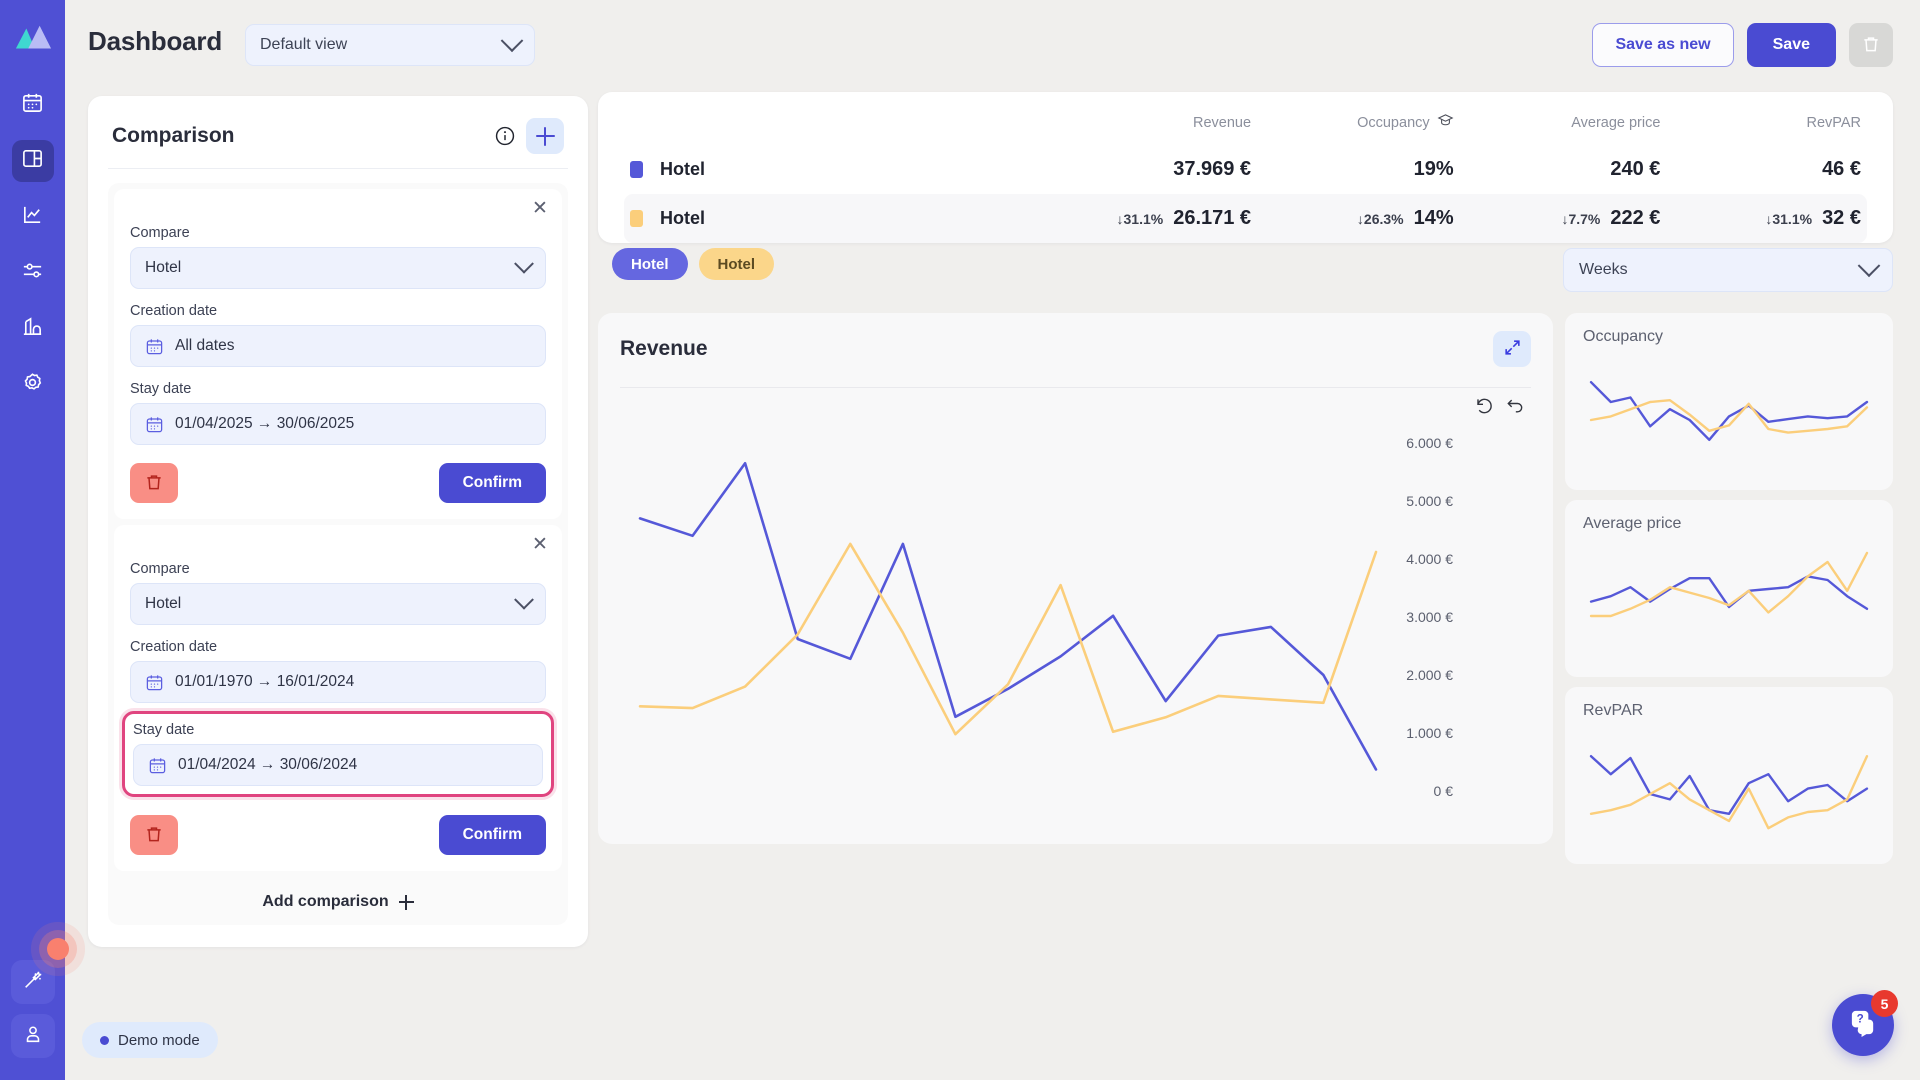 This screenshot has height=1080, width=1920. I want to click on kpi-col-occupancy-label: Occupancy, so click(1393, 122).